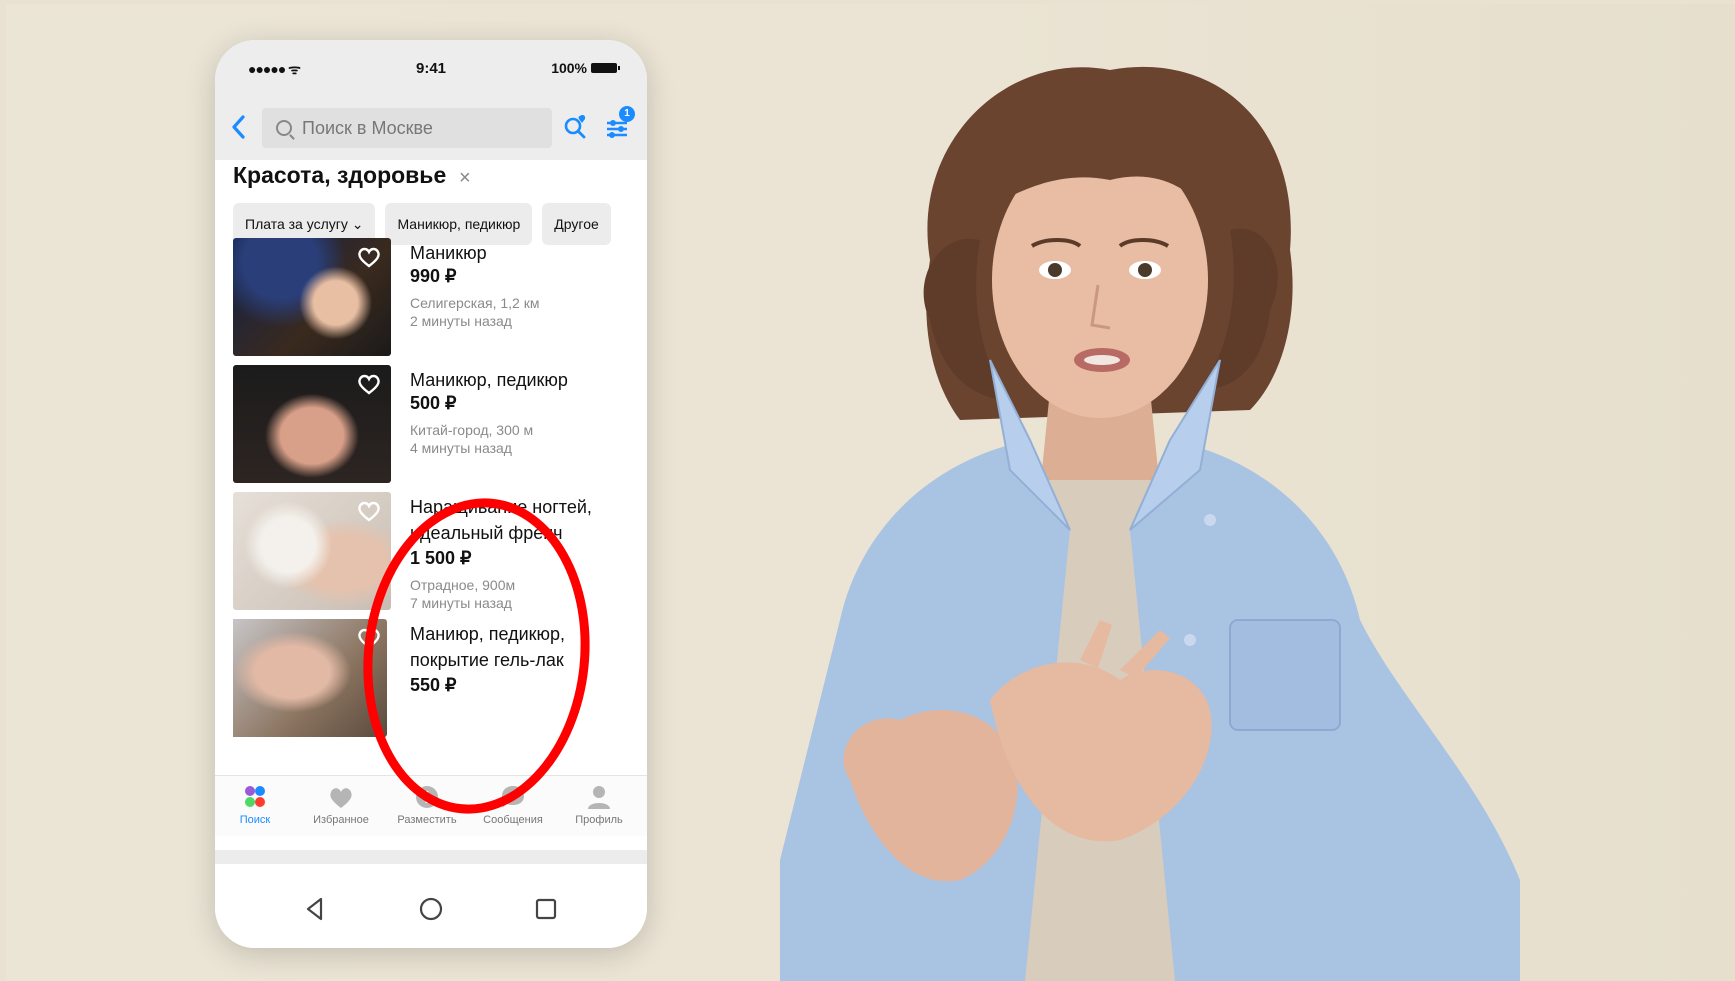  What do you see at coordinates (465, 178) in the screenshot?
I see `category-close-button: ×` at bounding box center [465, 178].